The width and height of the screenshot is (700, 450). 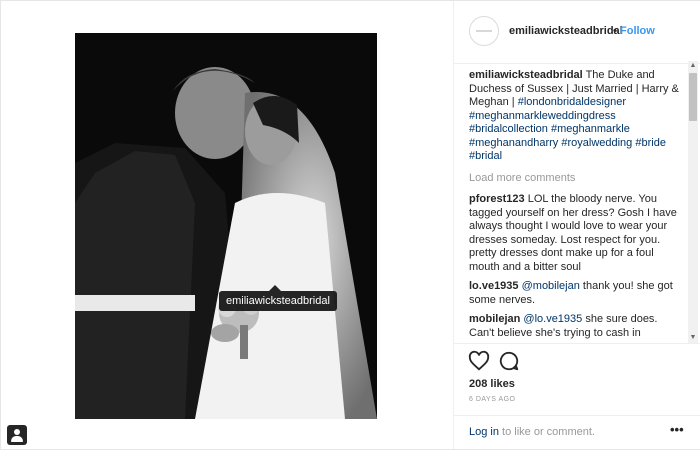 What do you see at coordinates (677, 429) in the screenshot?
I see `more-options-icon: •••` at bounding box center [677, 429].